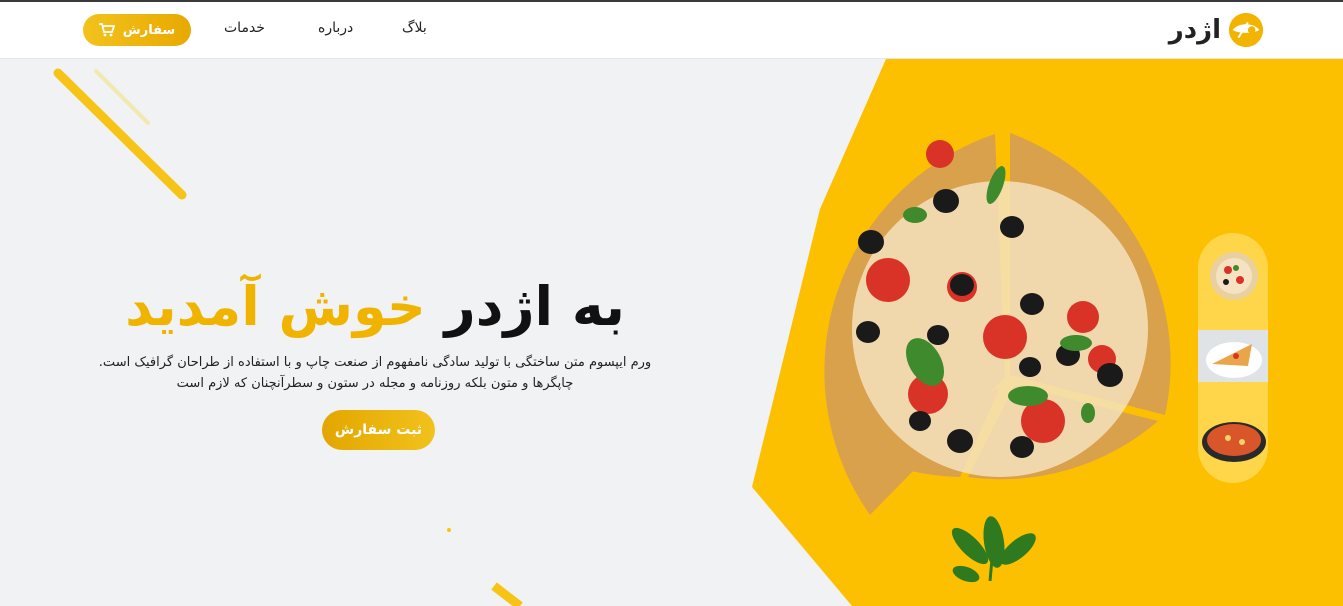 This screenshot has width=1343, height=606. Describe the element at coordinates (534, 306) in the screenshot. I see `hero-title-dark: به اژدر` at that location.